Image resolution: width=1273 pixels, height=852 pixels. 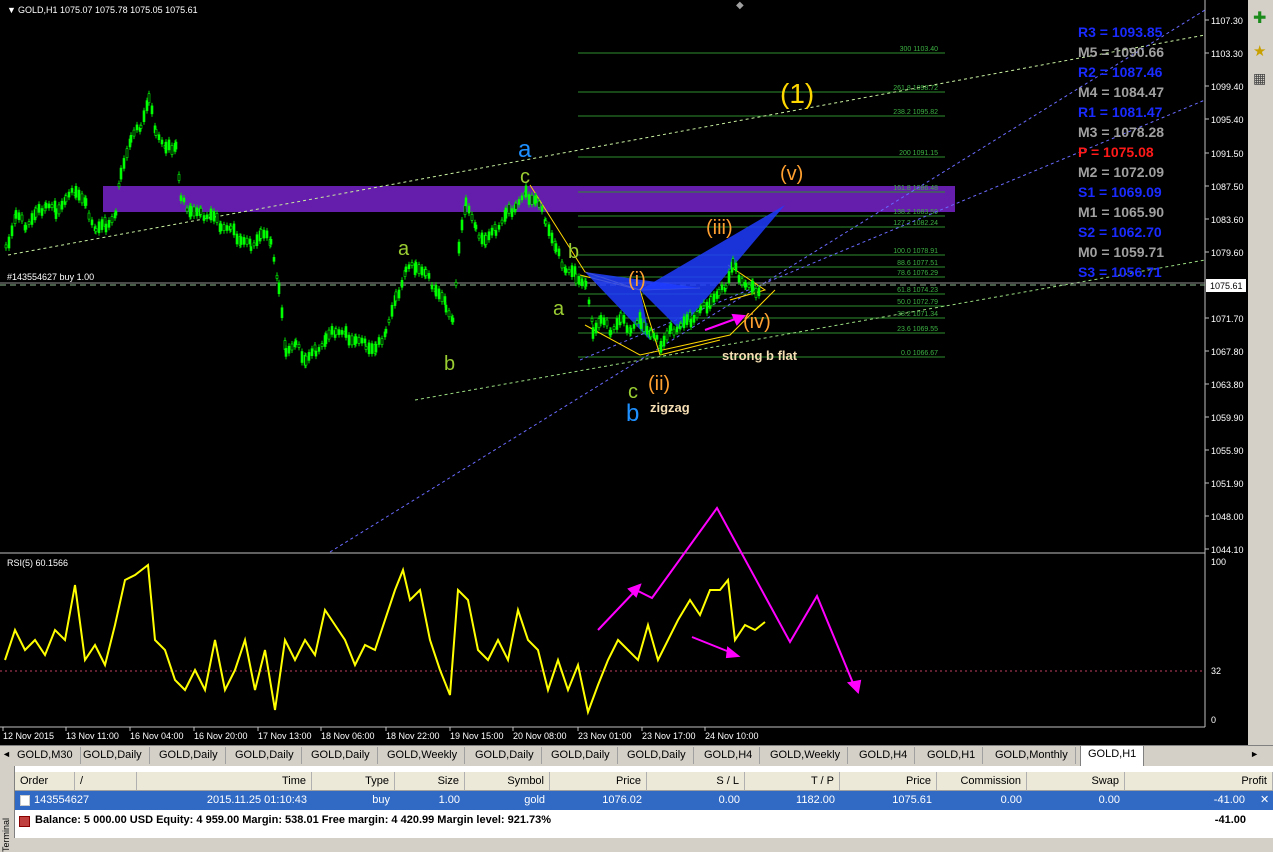 I want to click on fib-level-label: 127.2 1082.24, so click(x=915, y=223).